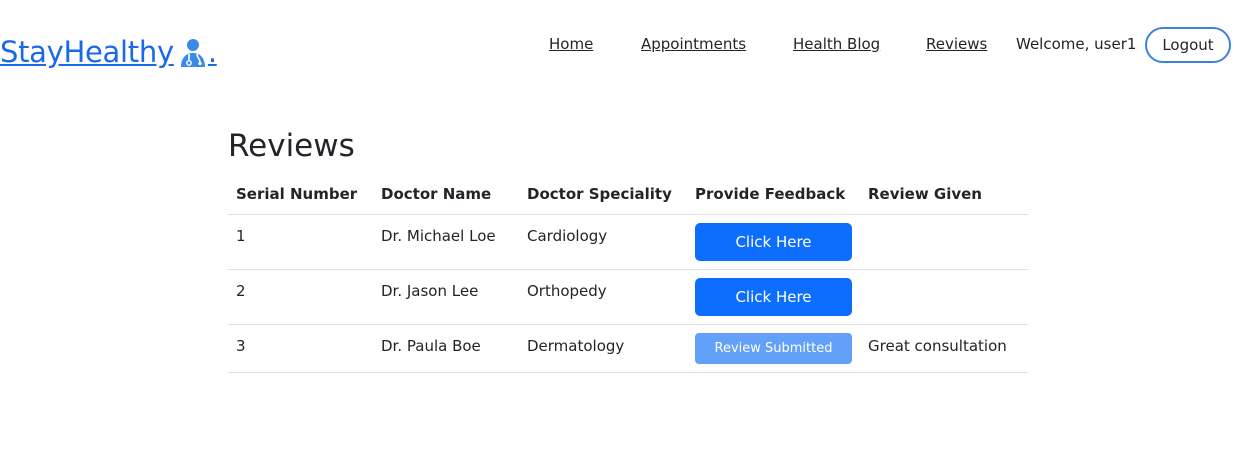 Image resolution: width=1244 pixels, height=455 pixels. I want to click on brand-link: StayHealthy ., so click(108, 52).